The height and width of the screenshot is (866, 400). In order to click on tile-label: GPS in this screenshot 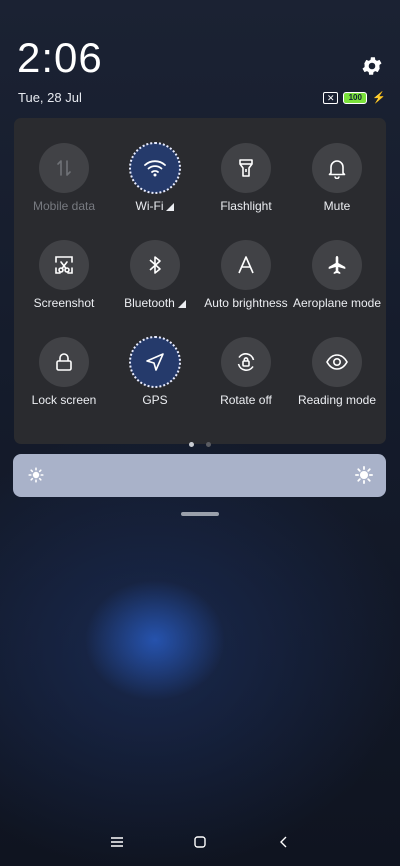, I will do `click(155, 400)`.